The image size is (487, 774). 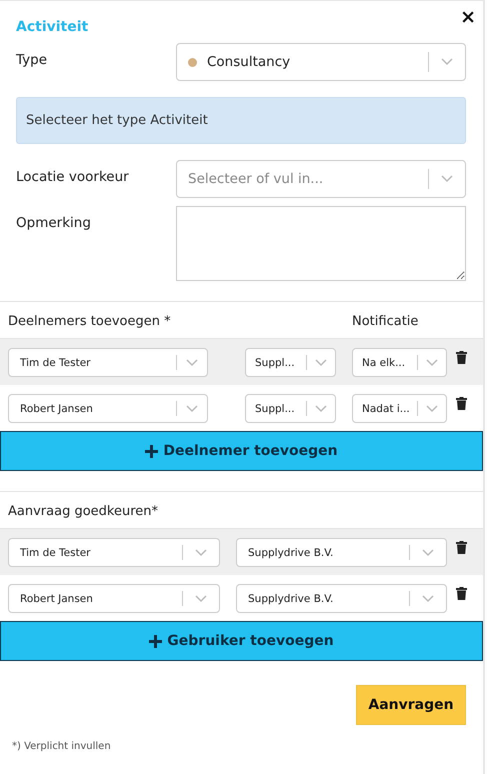 What do you see at coordinates (321, 62) in the screenshot?
I see `select-field: Consultancy` at bounding box center [321, 62].